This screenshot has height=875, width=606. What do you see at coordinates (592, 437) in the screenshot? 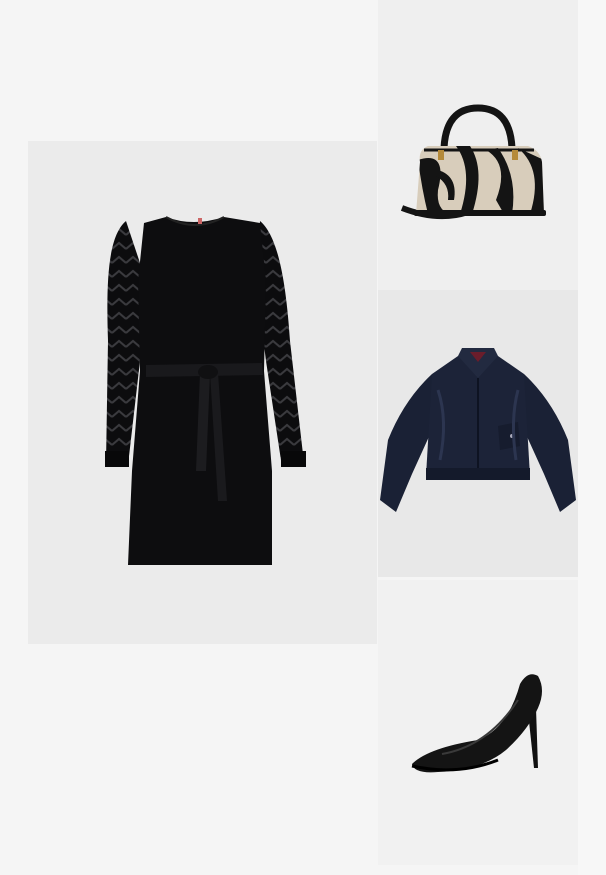
I see `right-gutter` at bounding box center [592, 437].